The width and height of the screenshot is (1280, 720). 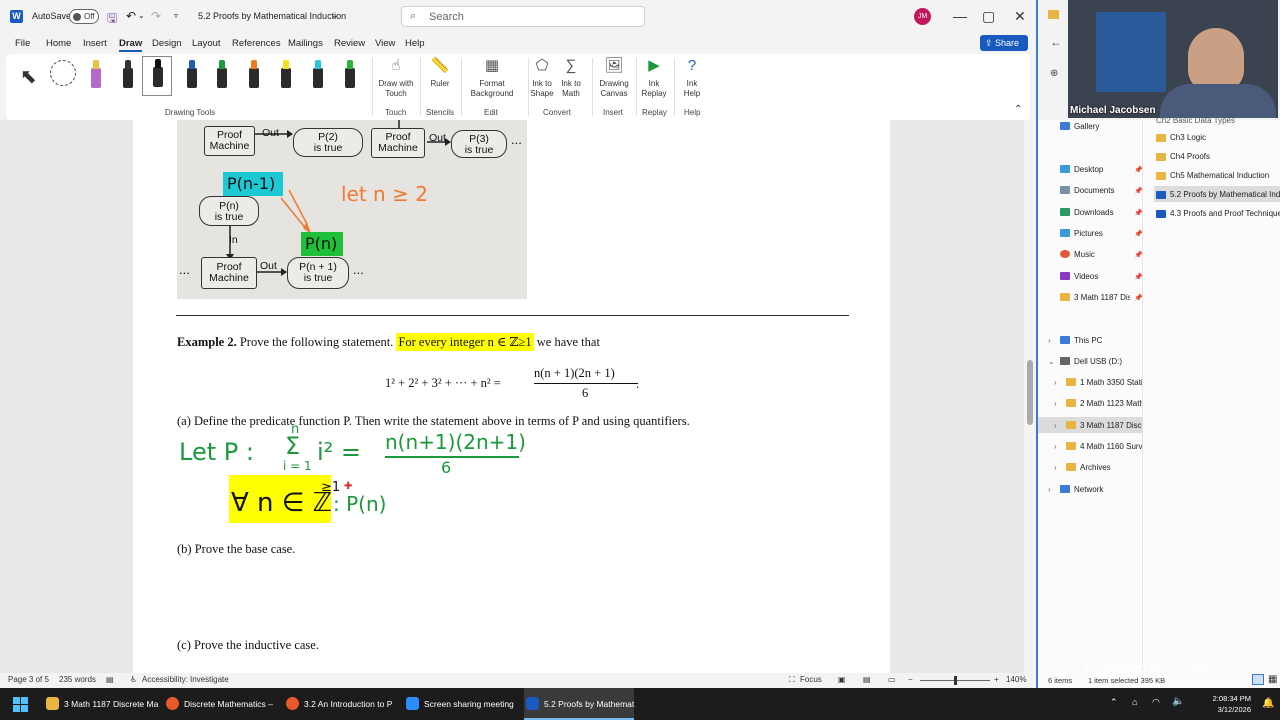 What do you see at coordinates (77, 679) in the screenshot?
I see `word-count: 235 words` at bounding box center [77, 679].